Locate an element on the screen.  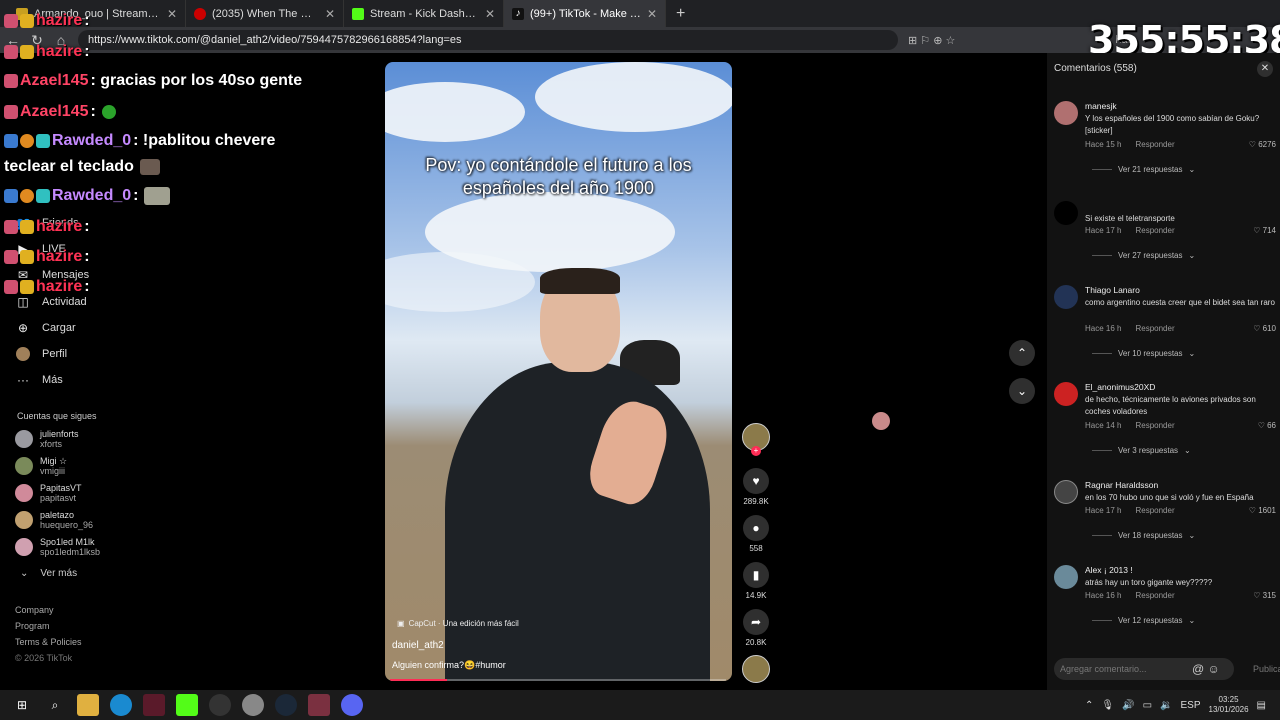
following-item: PapitasVT papitasvt is located at coordinates (48, 493).